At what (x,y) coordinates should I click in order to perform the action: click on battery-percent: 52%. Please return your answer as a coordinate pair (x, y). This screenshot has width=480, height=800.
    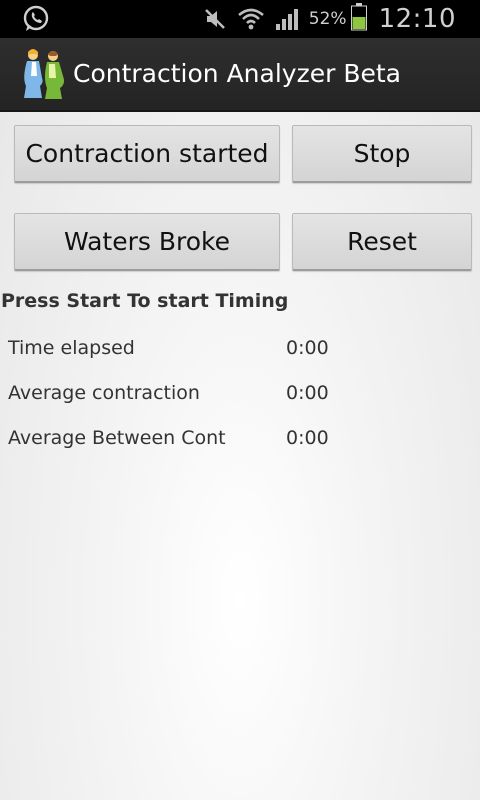
    Looking at the image, I should click on (327, 19).